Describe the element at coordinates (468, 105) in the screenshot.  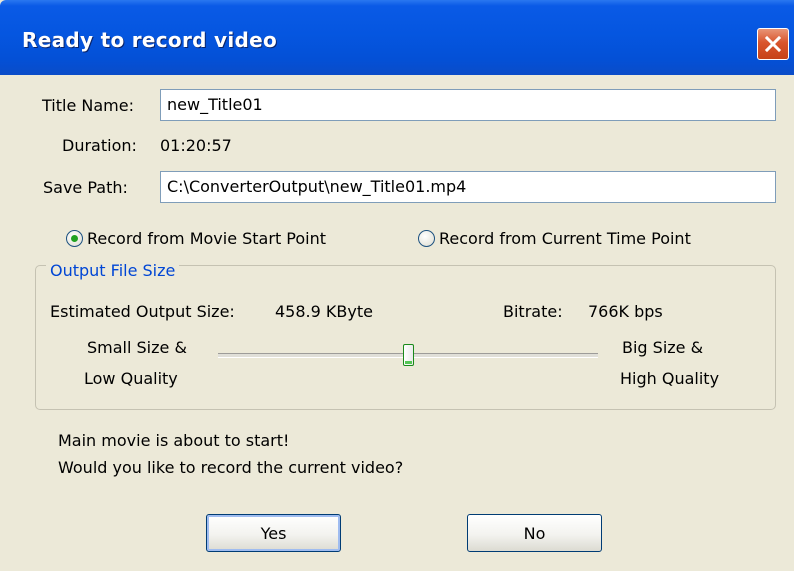
I see `title-name-input: new_Title01` at that location.